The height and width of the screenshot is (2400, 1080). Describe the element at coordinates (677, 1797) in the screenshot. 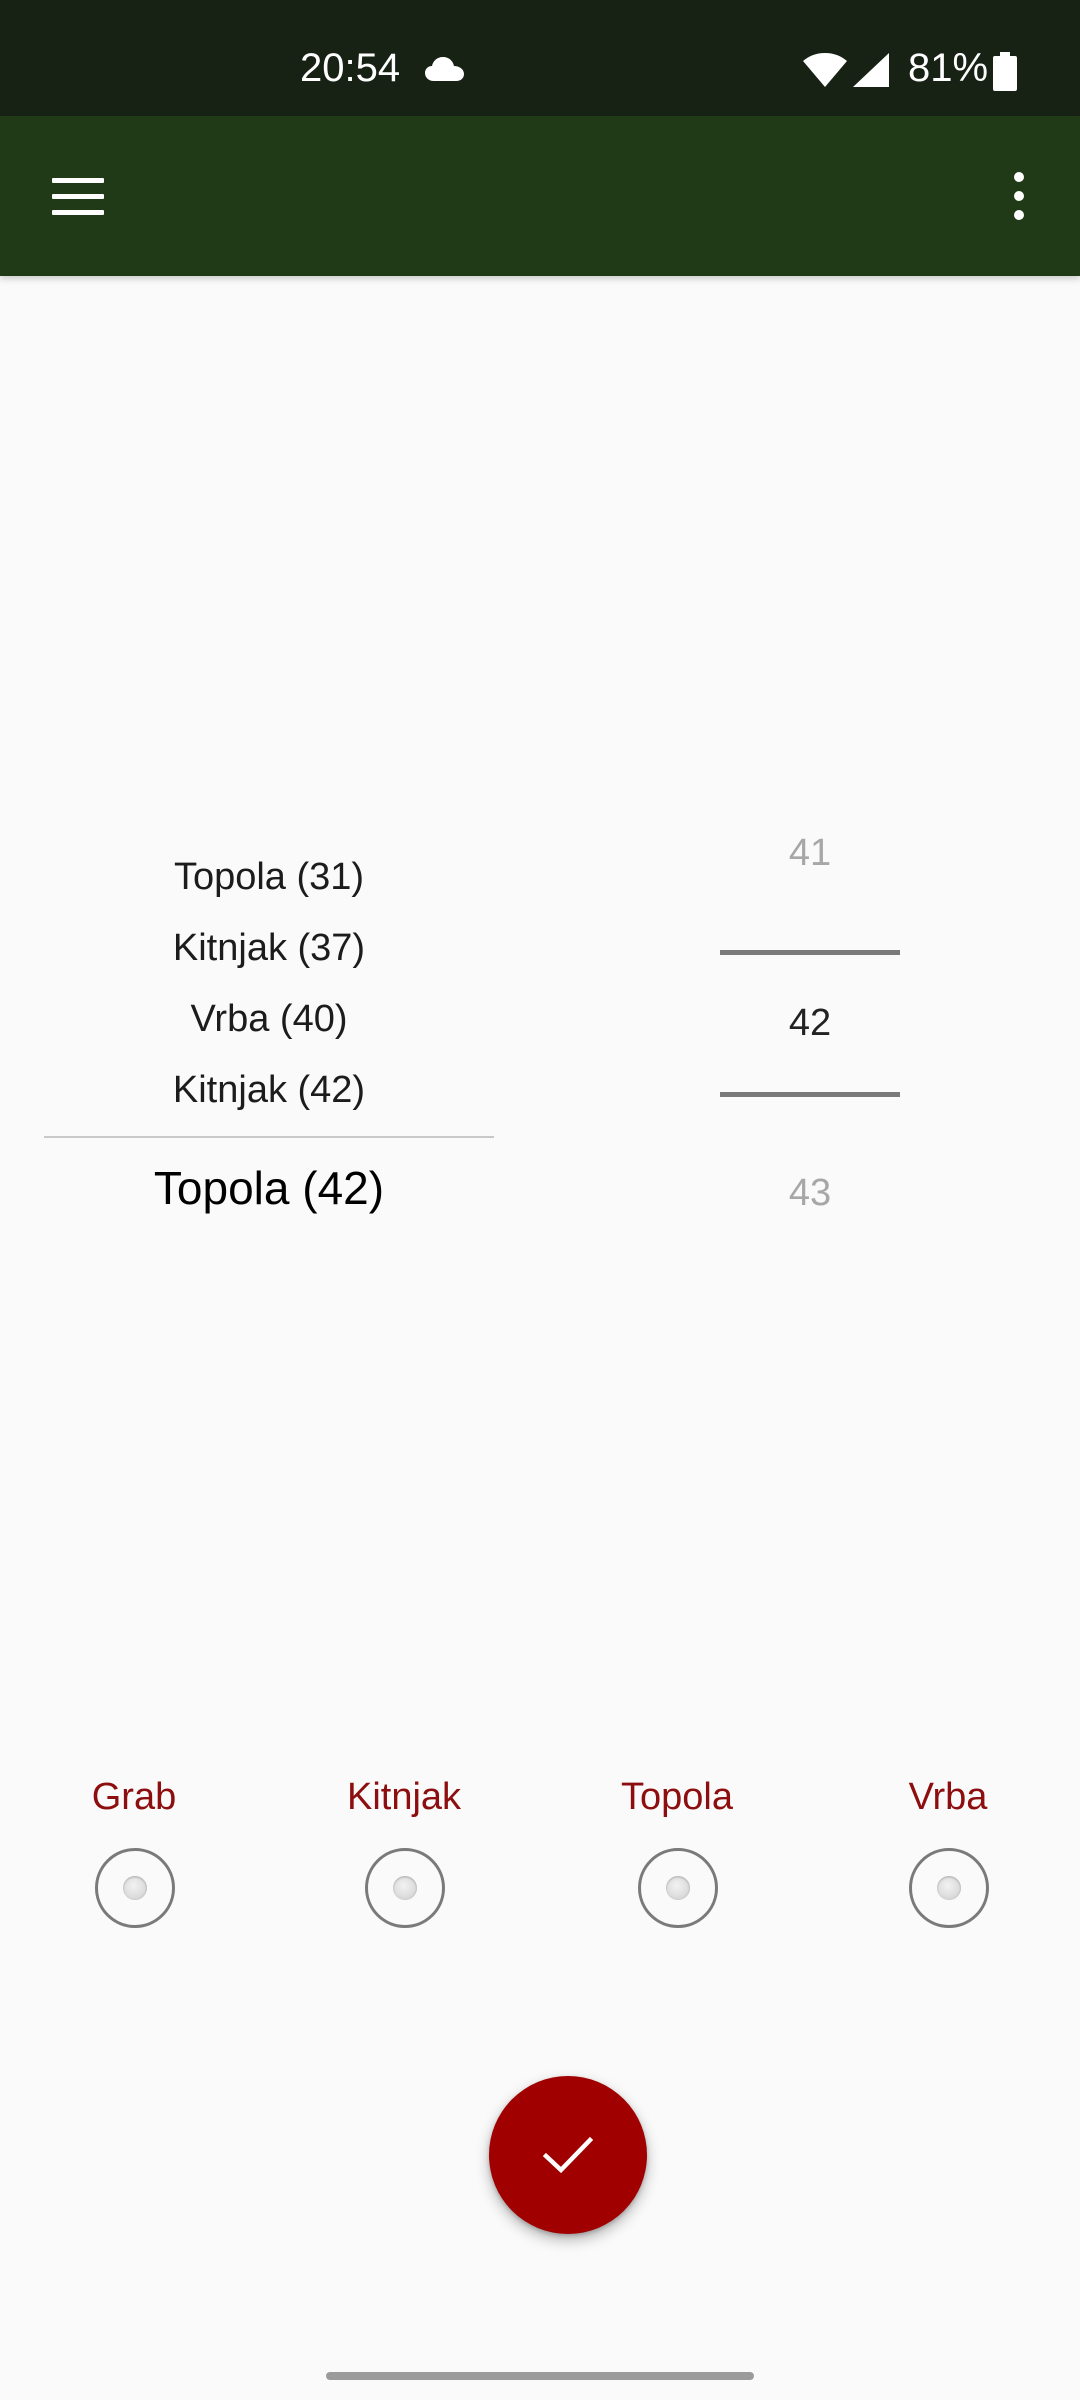

I see `radio-label: Topola` at that location.